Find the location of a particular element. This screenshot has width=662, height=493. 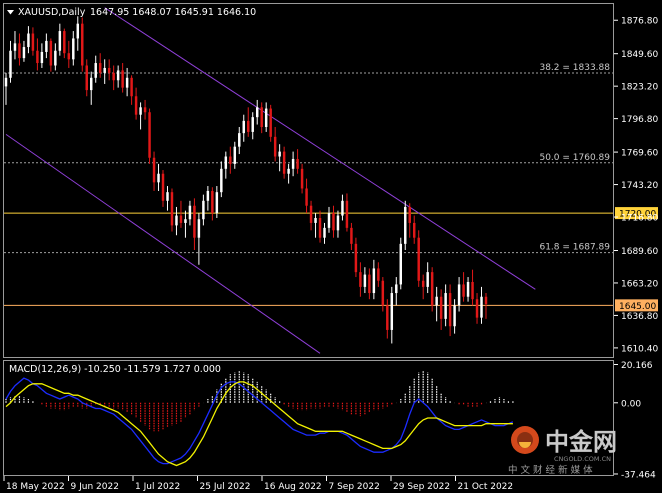

fib-level-label: 61.8 = 1687.89 is located at coordinates (574, 248).